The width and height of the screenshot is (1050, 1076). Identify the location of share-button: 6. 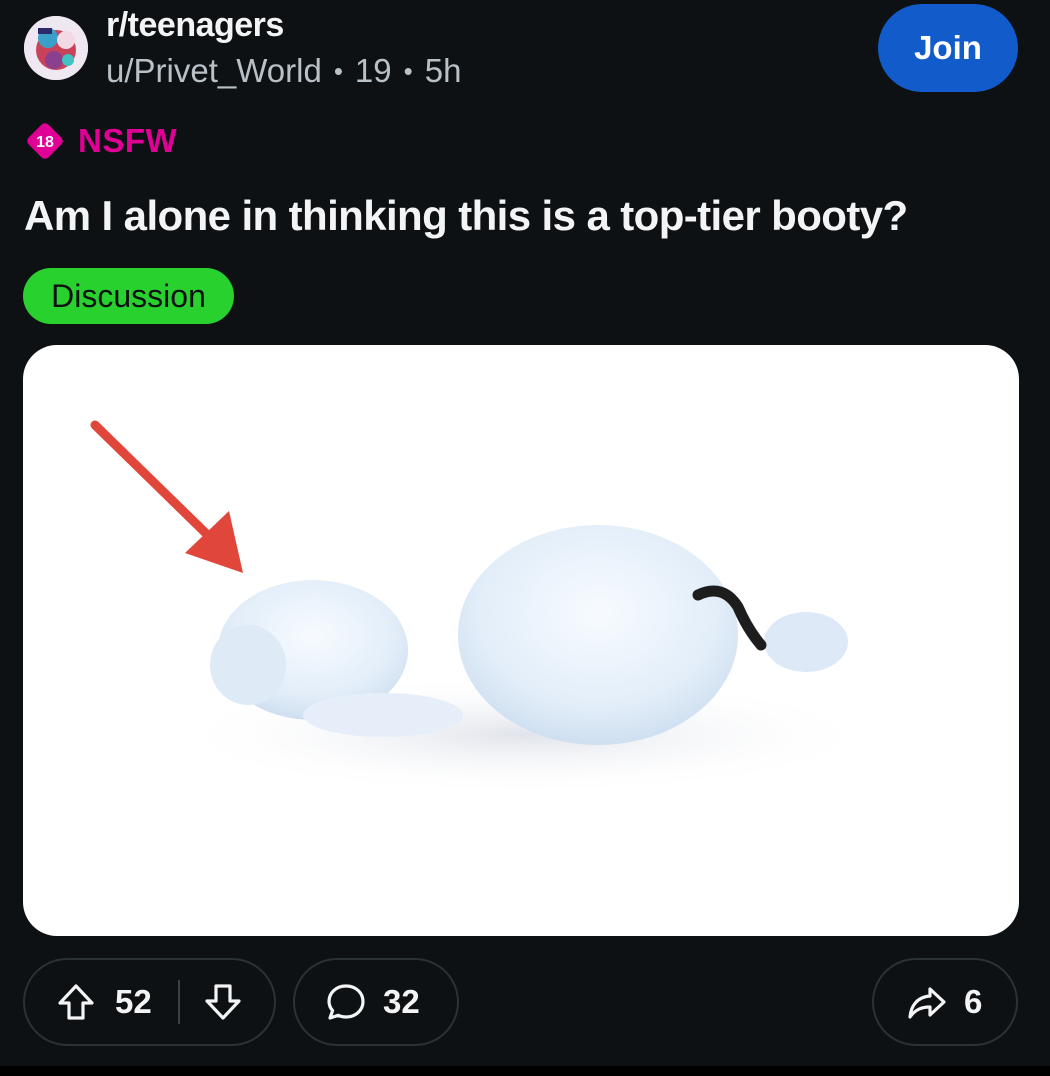
(945, 1002).